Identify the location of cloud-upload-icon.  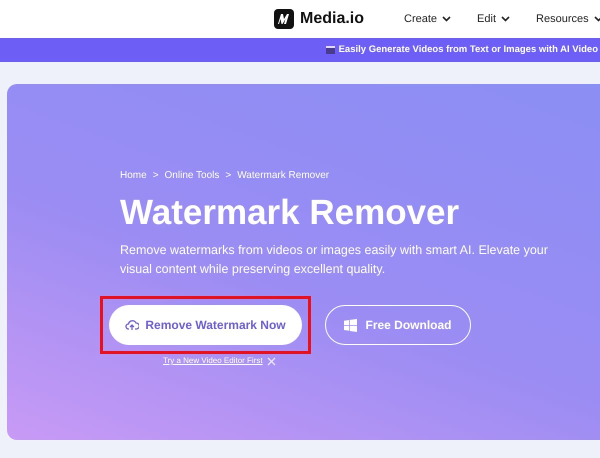
(132, 325).